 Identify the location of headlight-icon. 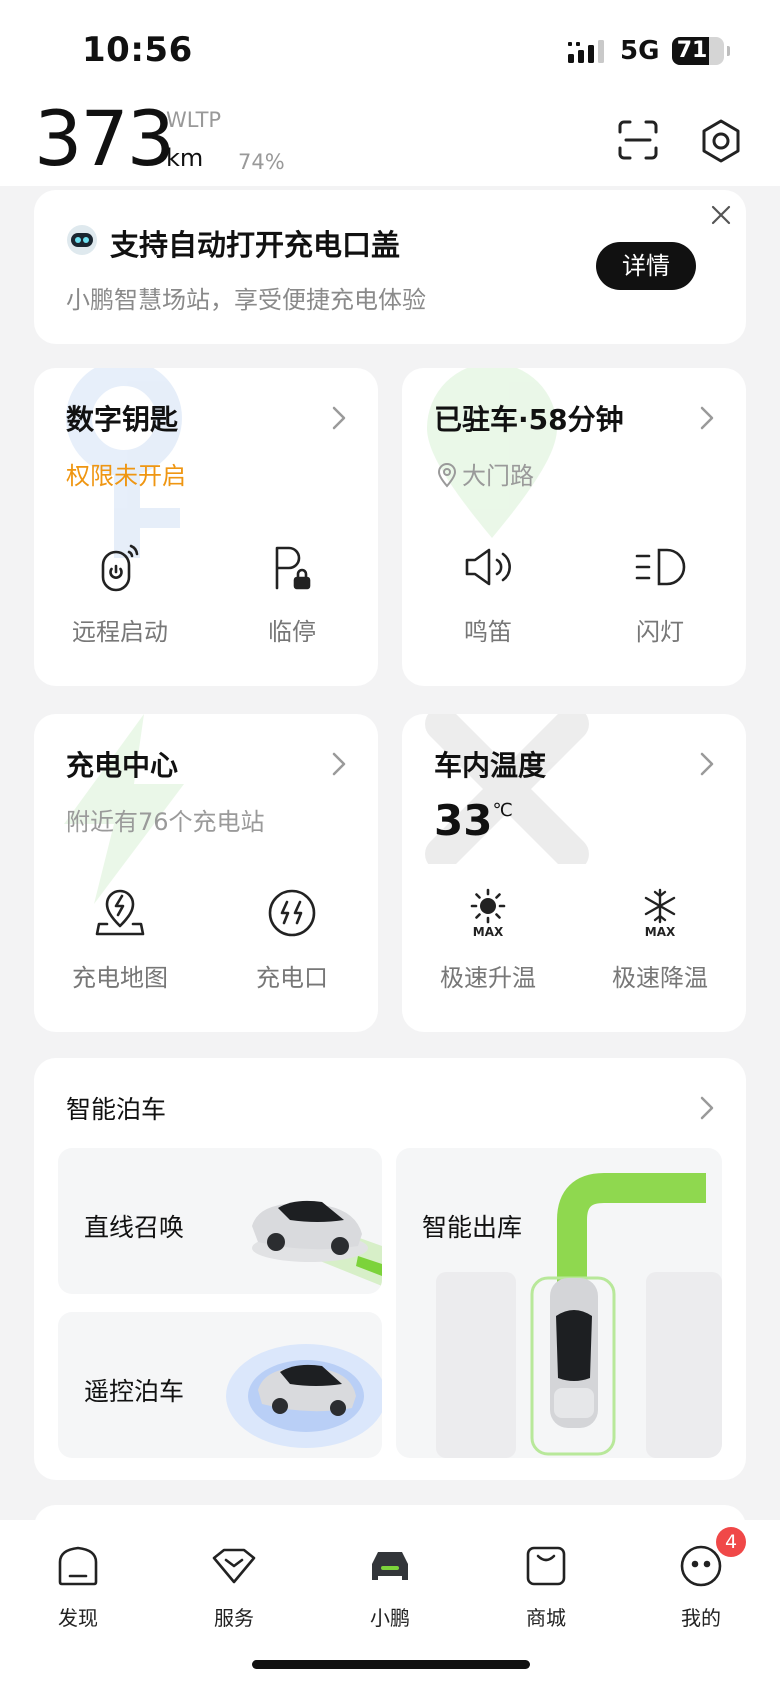
(660, 567).